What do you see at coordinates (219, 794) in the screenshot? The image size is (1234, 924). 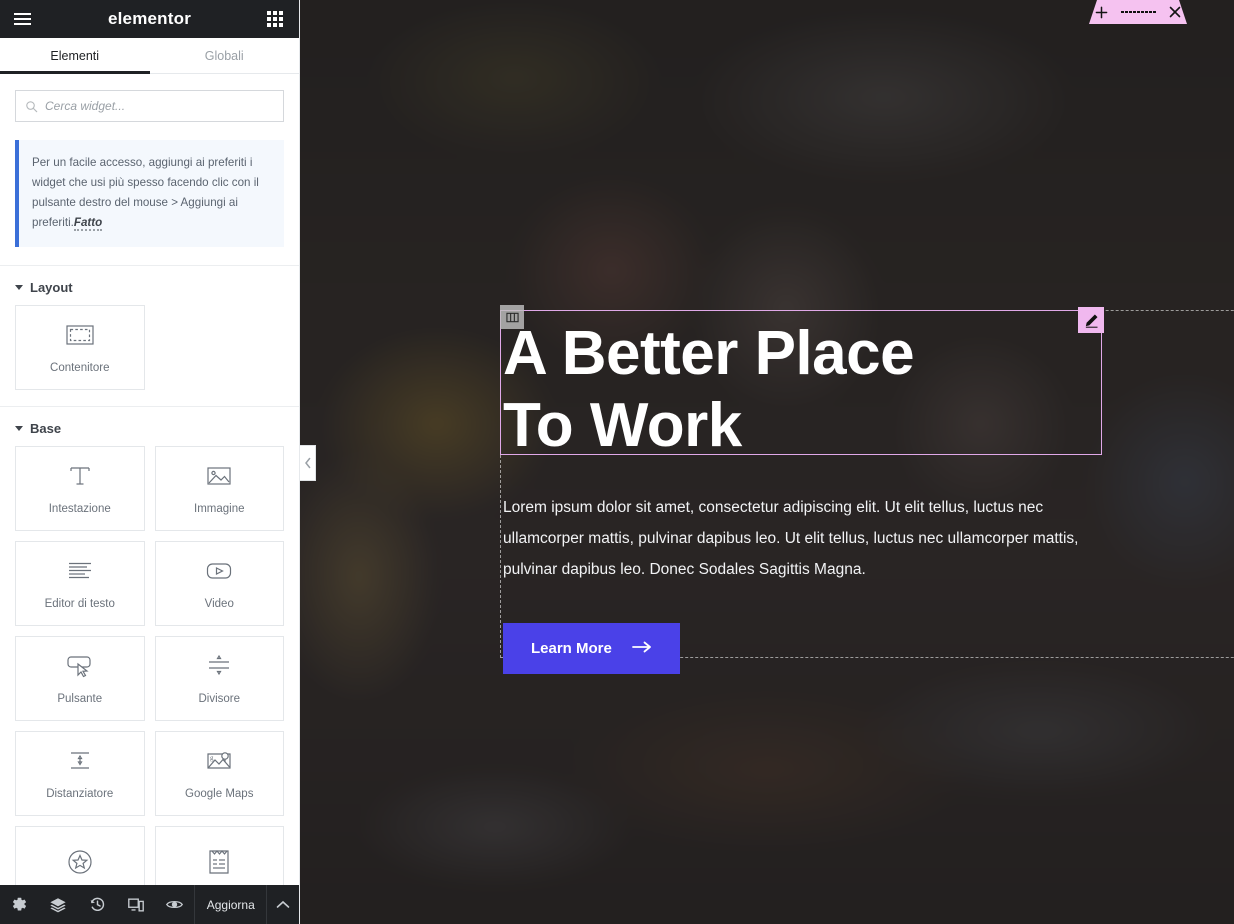 I see `widget-label: Google Maps` at bounding box center [219, 794].